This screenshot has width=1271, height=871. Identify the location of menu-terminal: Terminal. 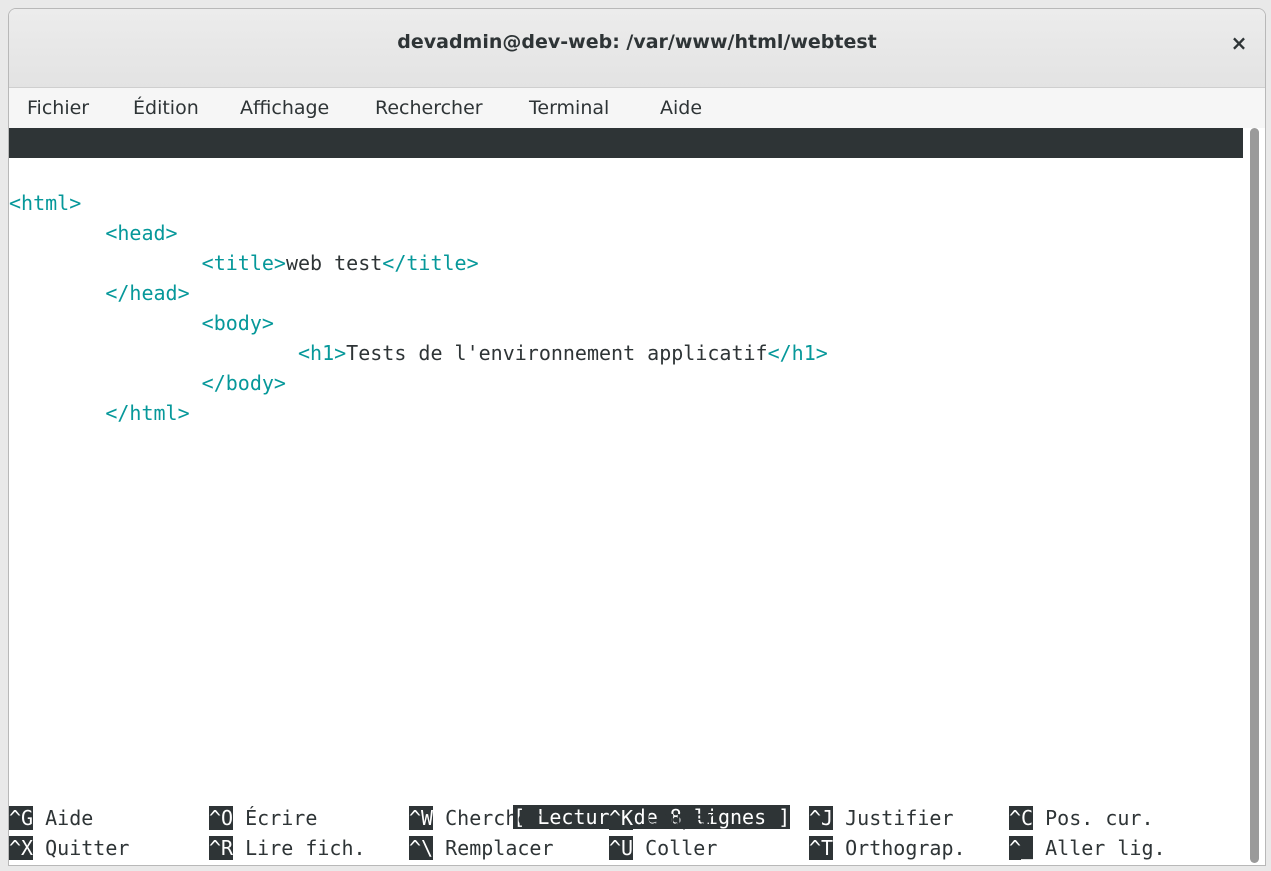
(569, 108).